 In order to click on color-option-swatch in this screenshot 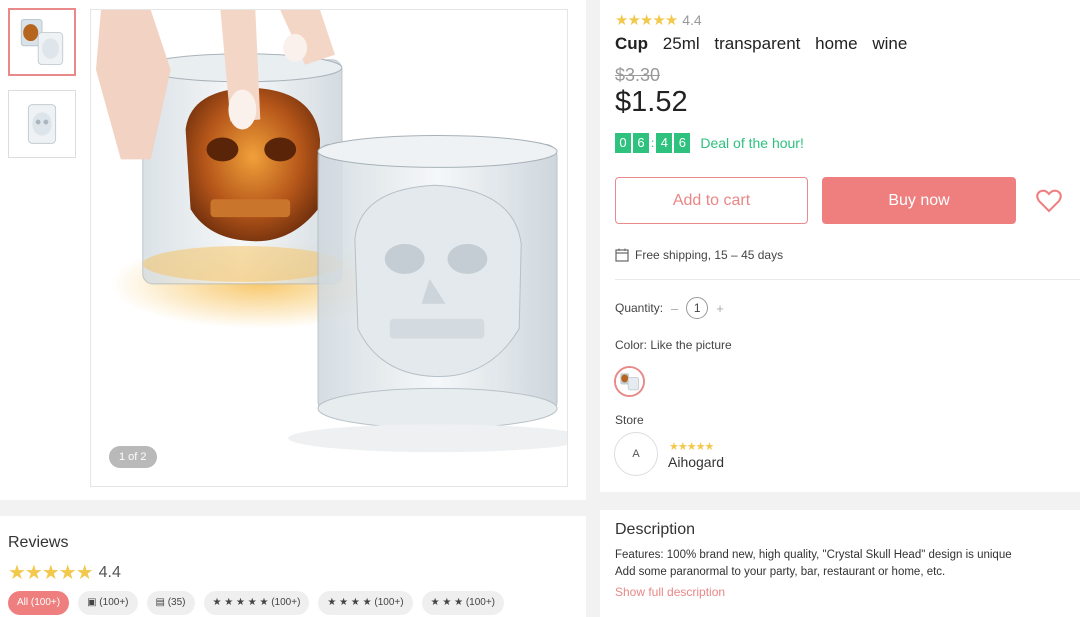, I will do `click(629, 381)`.